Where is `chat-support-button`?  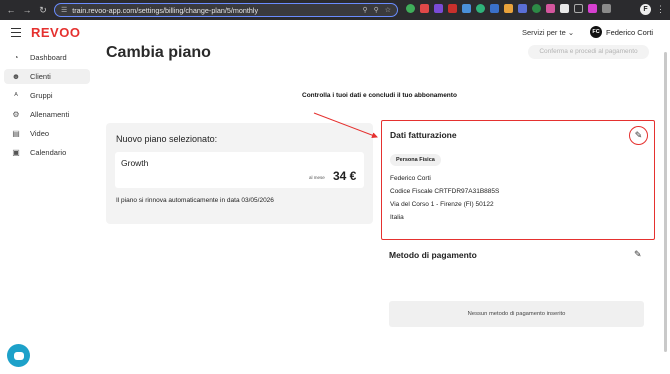 chat-support-button is located at coordinates (18, 355).